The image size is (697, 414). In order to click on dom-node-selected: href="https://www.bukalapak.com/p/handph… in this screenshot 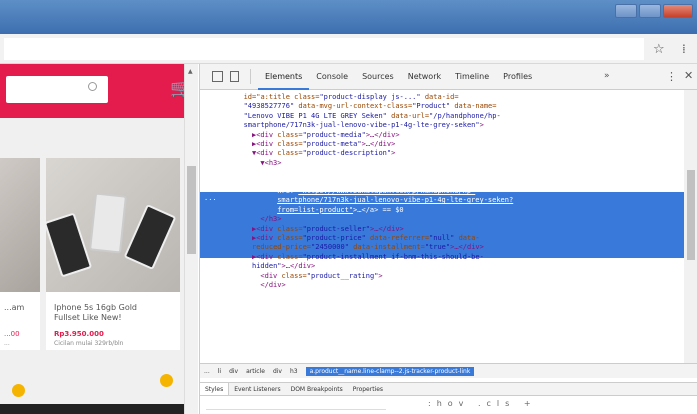, I will do `click(442, 191)`.